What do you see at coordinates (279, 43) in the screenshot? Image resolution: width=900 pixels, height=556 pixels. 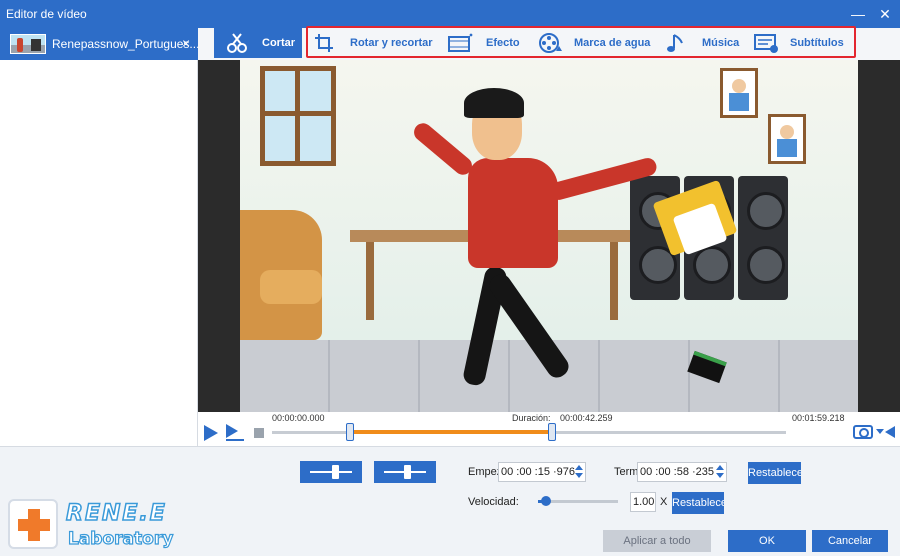 I see `tab-label: Cortar` at bounding box center [279, 43].